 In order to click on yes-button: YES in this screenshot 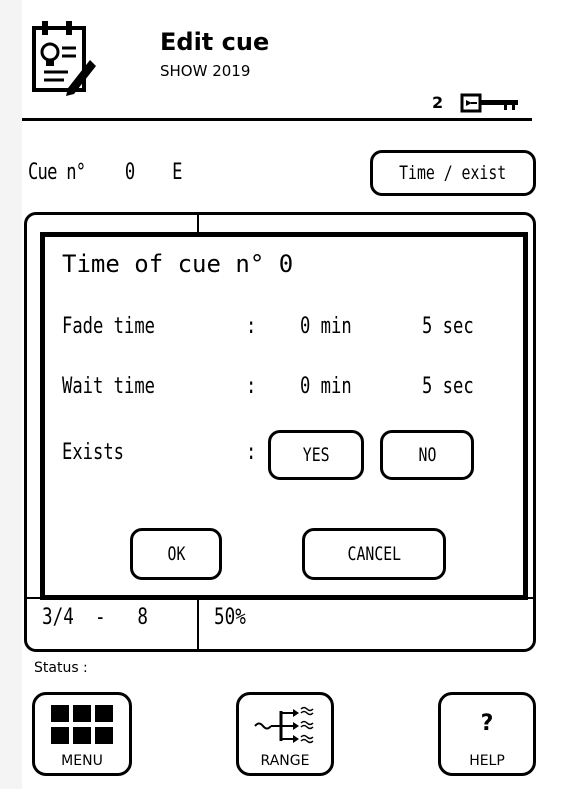, I will do `click(316, 455)`.